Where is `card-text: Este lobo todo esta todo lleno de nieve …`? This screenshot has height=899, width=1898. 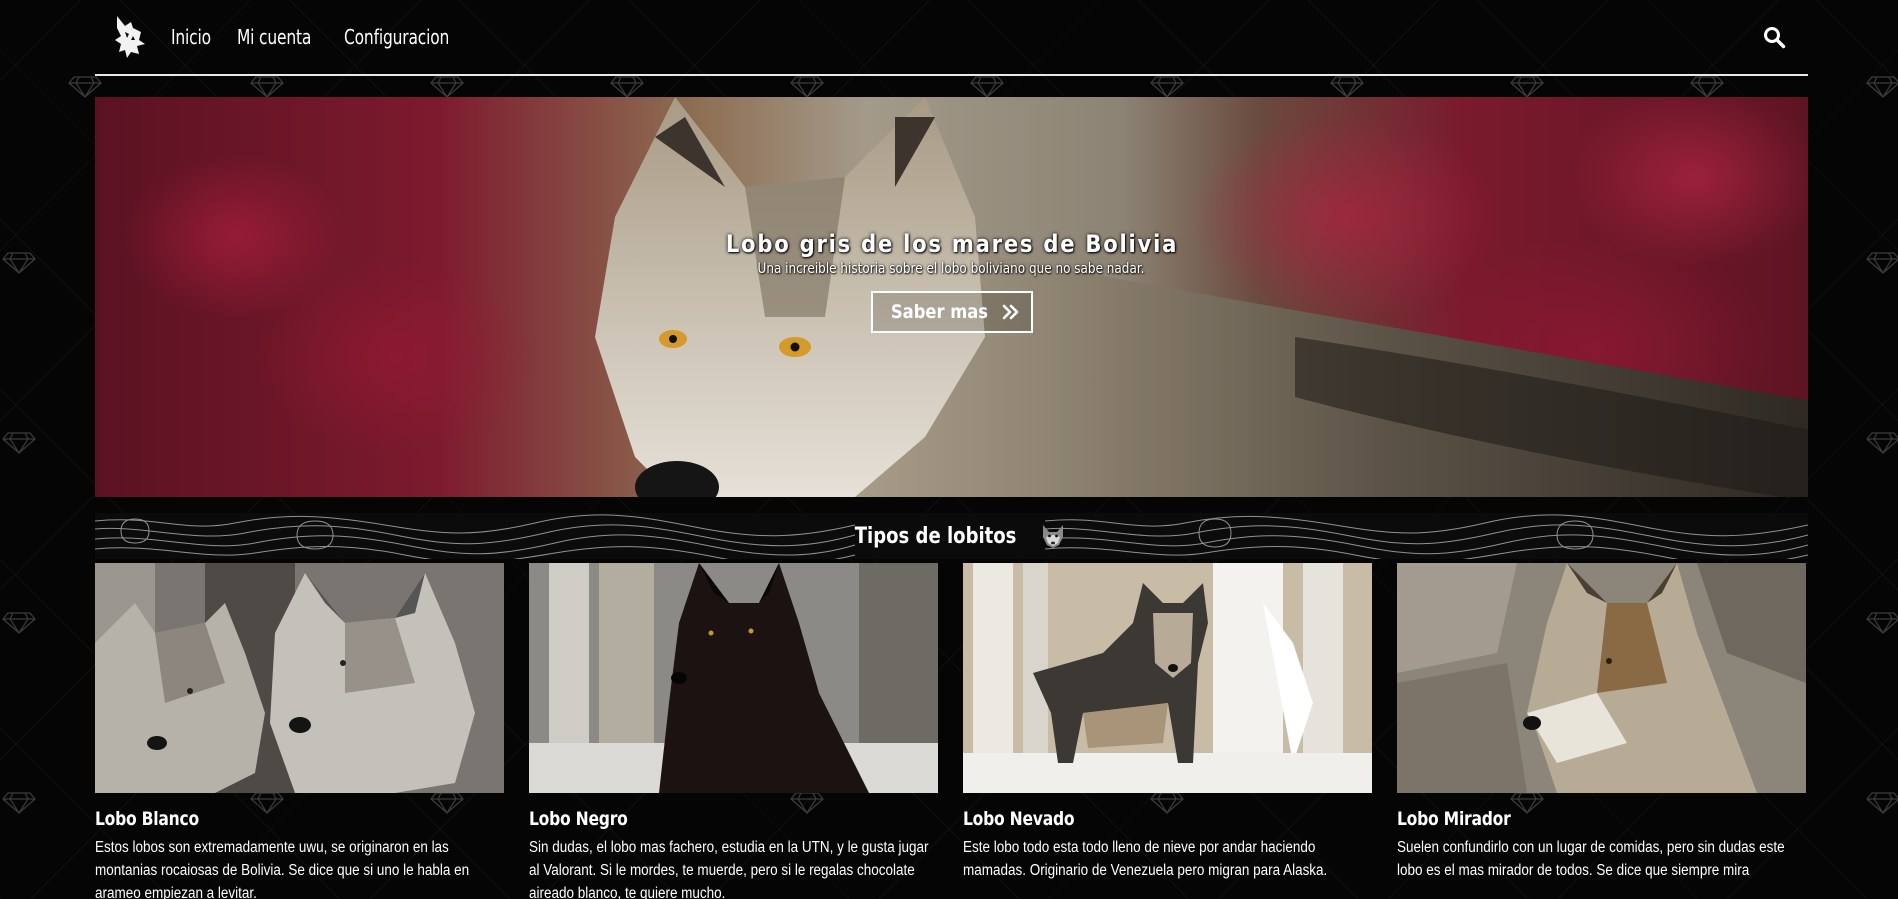
card-text: Este lobo todo esta todo lleno de nieve … is located at coordinates (1145, 859).